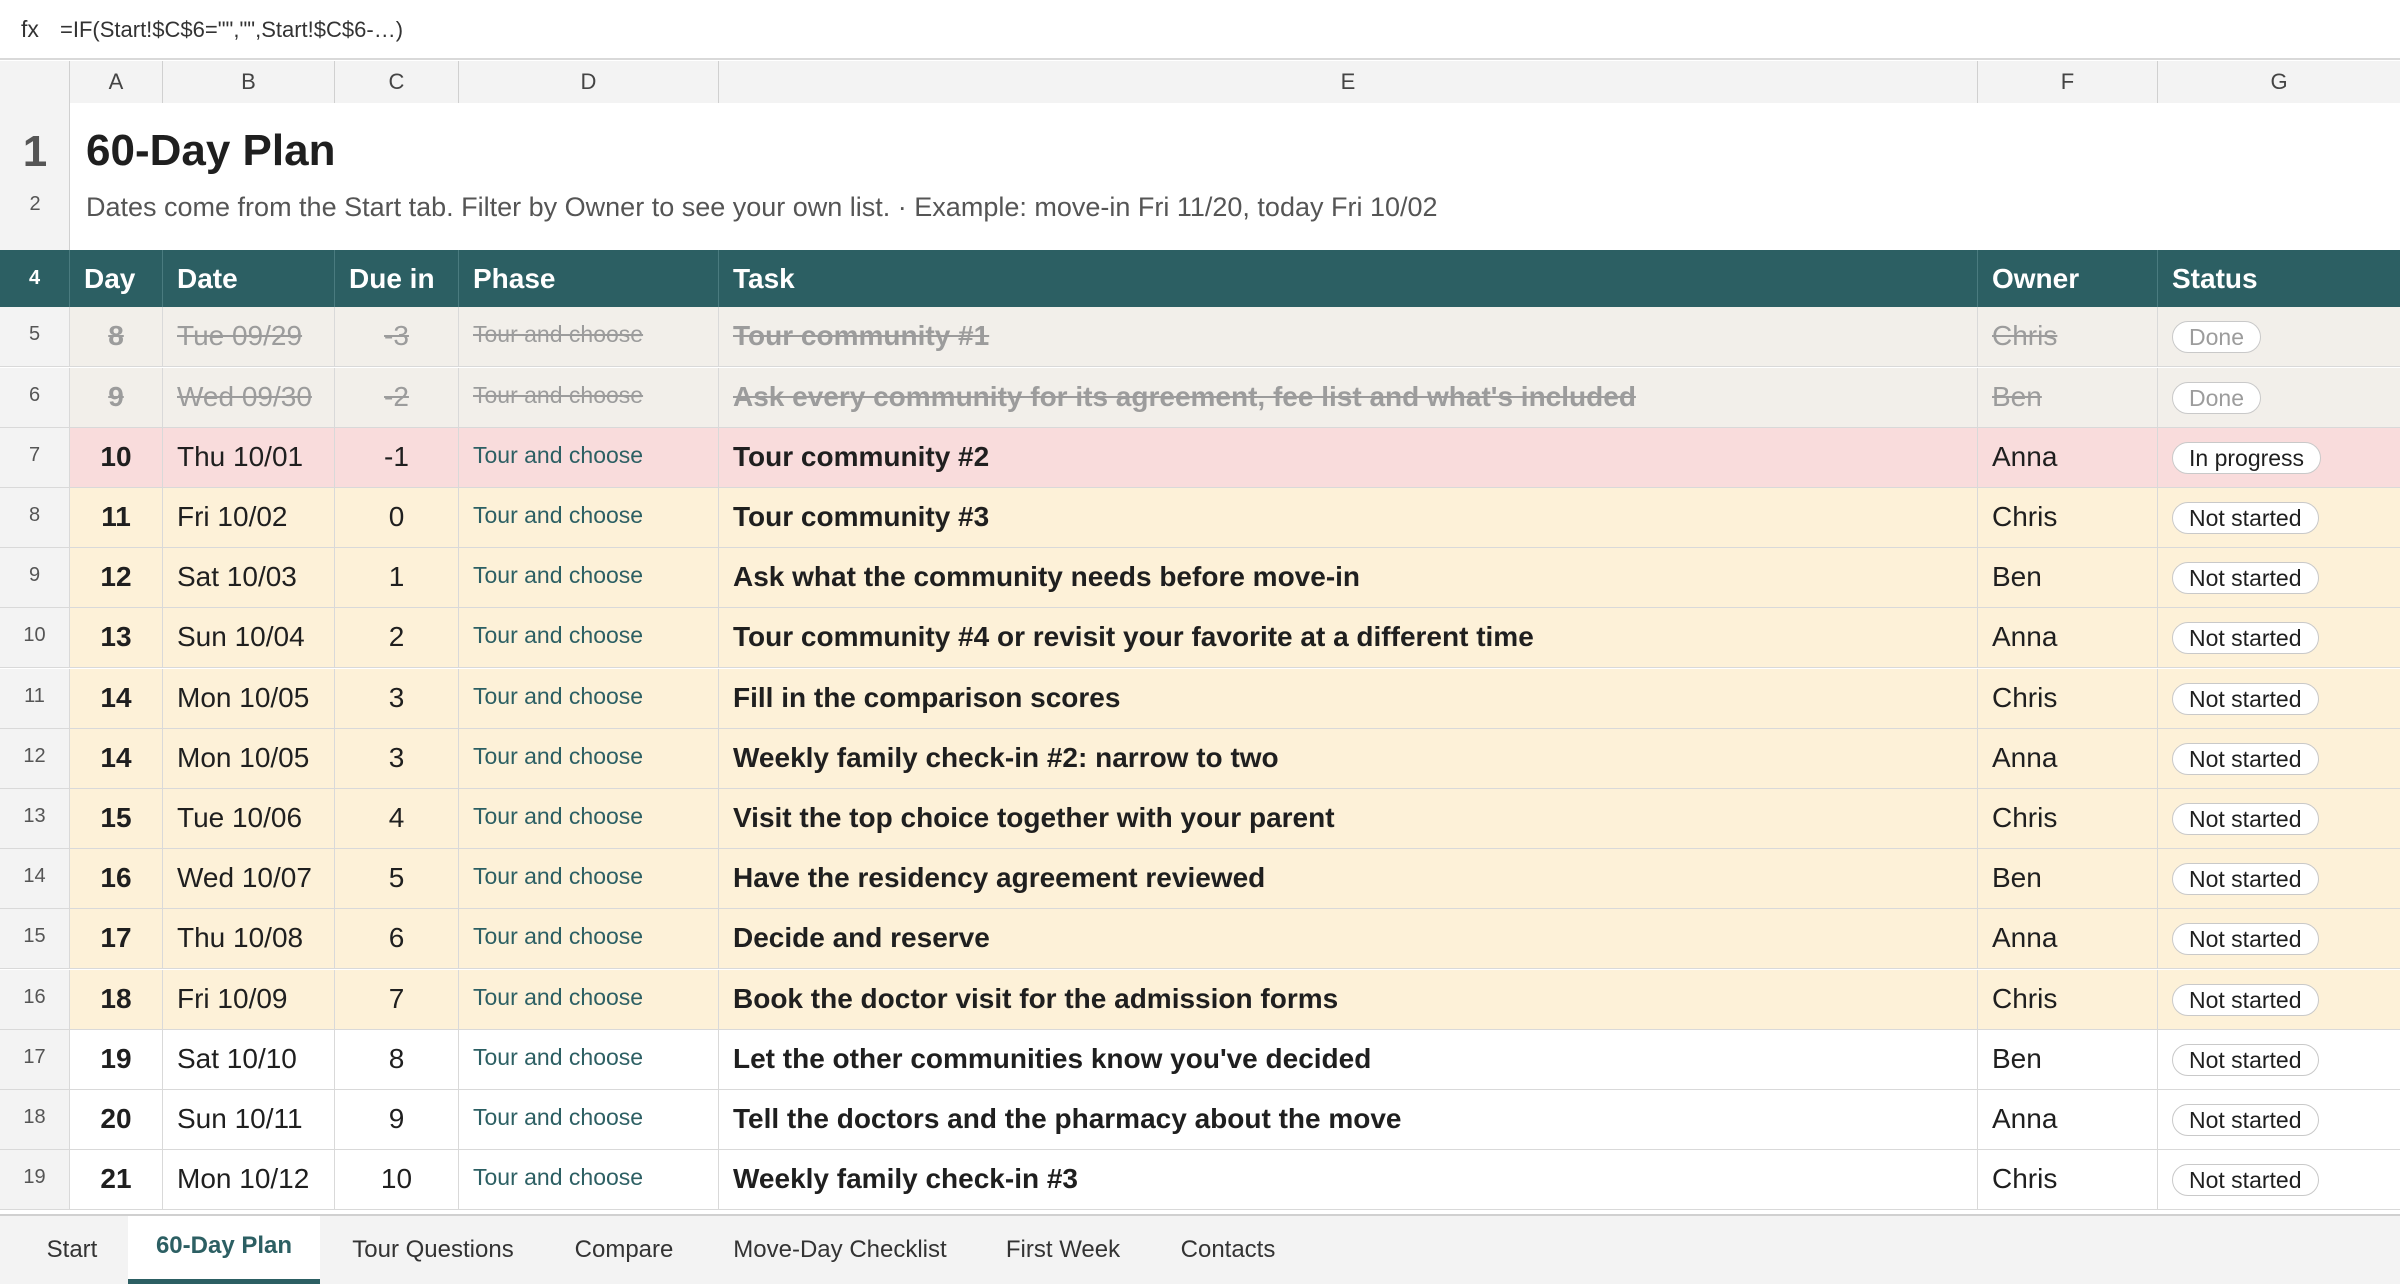 The width and height of the screenshot is (2400, 1284). I want to click on tab-first-week: First Week, so click(1063, 1250).